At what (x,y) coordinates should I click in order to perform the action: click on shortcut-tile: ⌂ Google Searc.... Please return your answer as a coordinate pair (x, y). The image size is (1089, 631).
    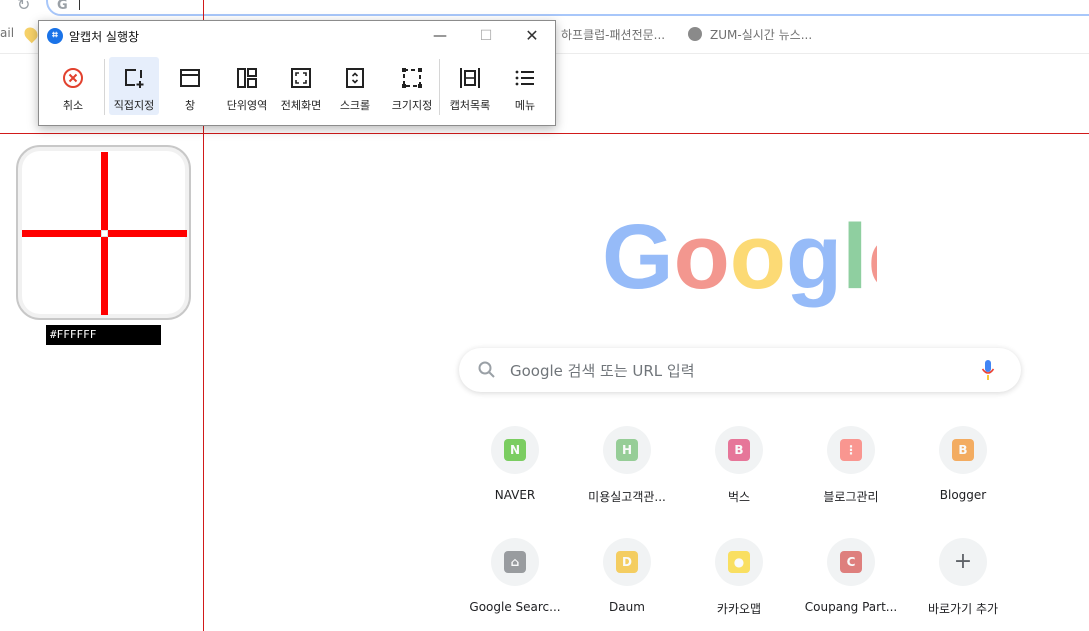
    Looking at the image, I should click on (515, 584).